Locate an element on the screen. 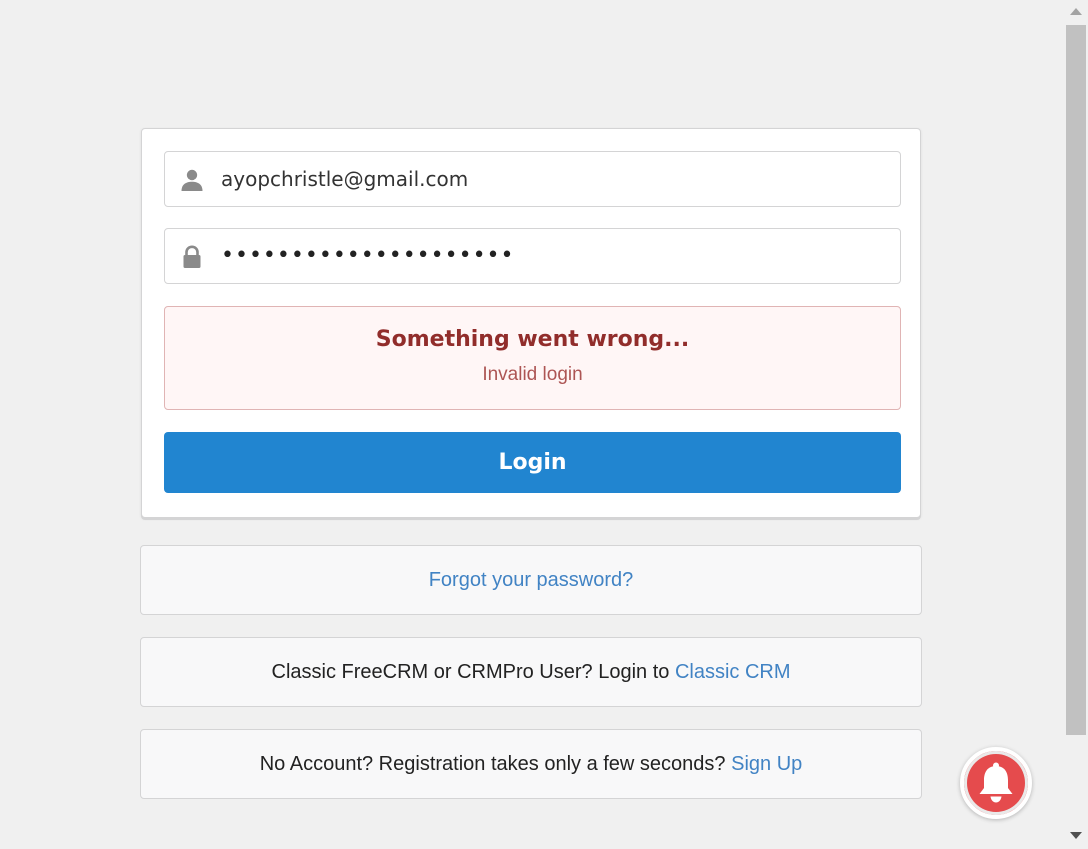  error-text: Invalid login is located at coordinates (532, 374).